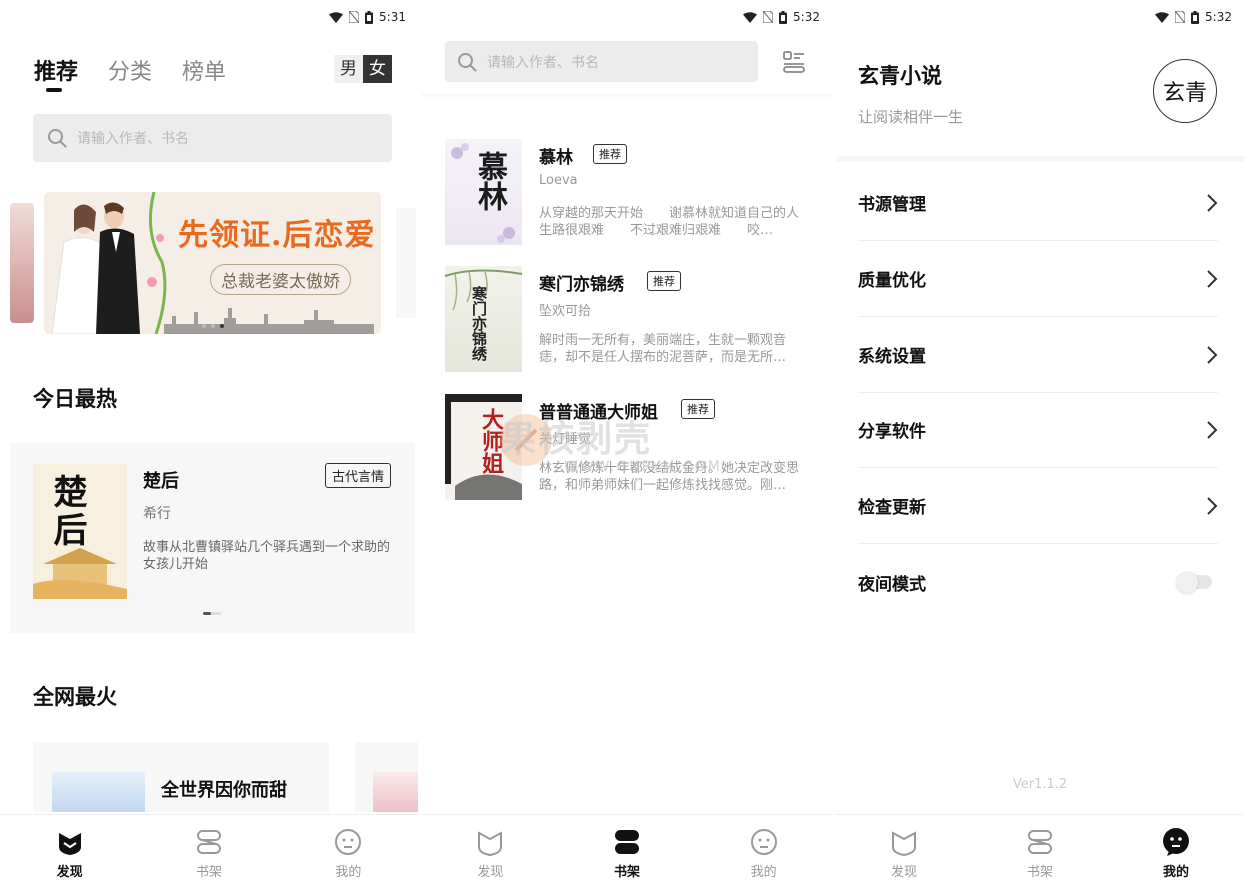 This screenshot has height=892, width=1244. I want to click on menu-quality-optimize: 质量优化, so click(1038, 279).